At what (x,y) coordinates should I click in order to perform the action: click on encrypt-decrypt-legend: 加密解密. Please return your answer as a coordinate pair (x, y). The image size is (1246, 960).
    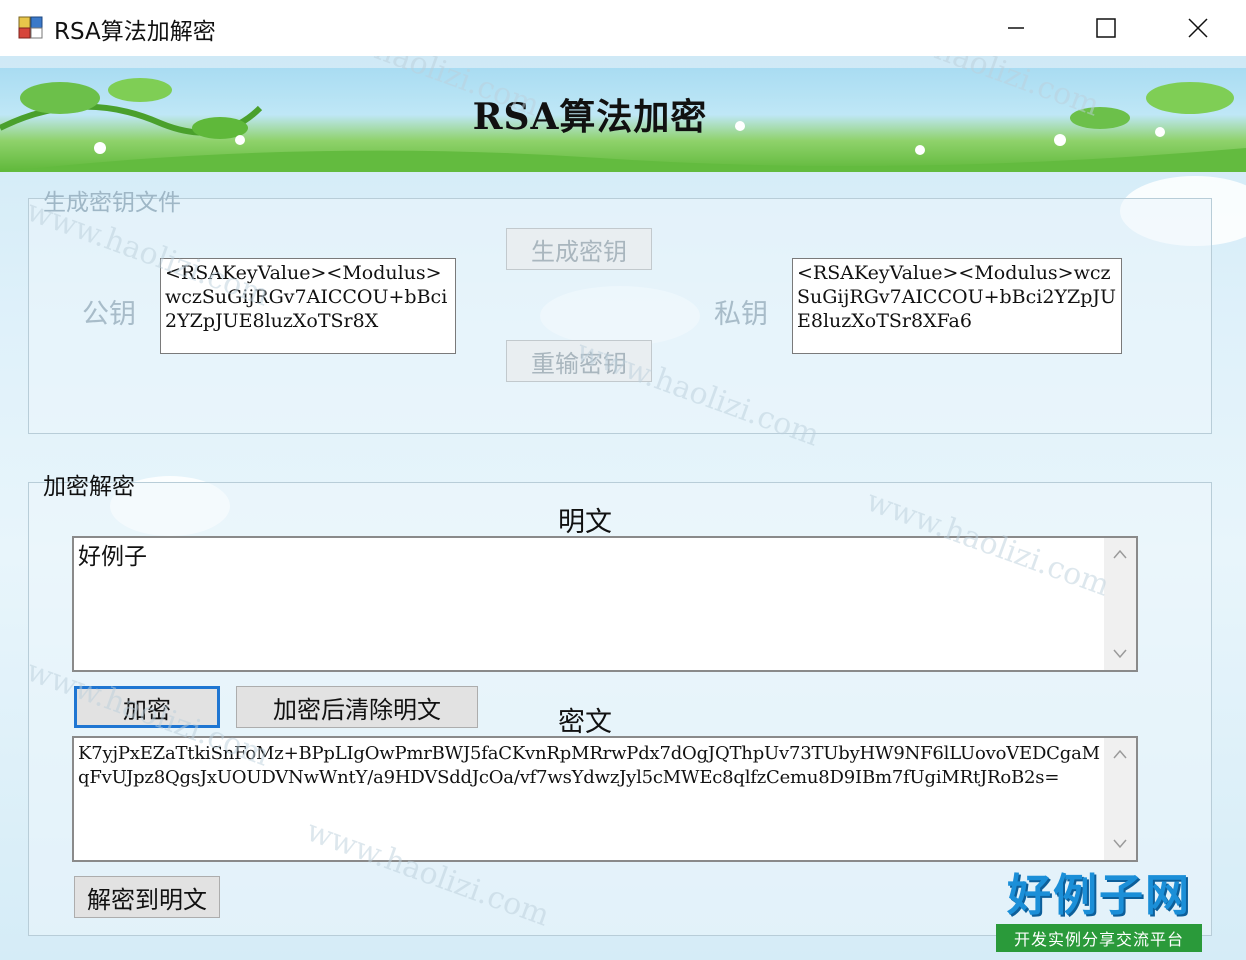
    Looking at the image, I should click on (89, 487).